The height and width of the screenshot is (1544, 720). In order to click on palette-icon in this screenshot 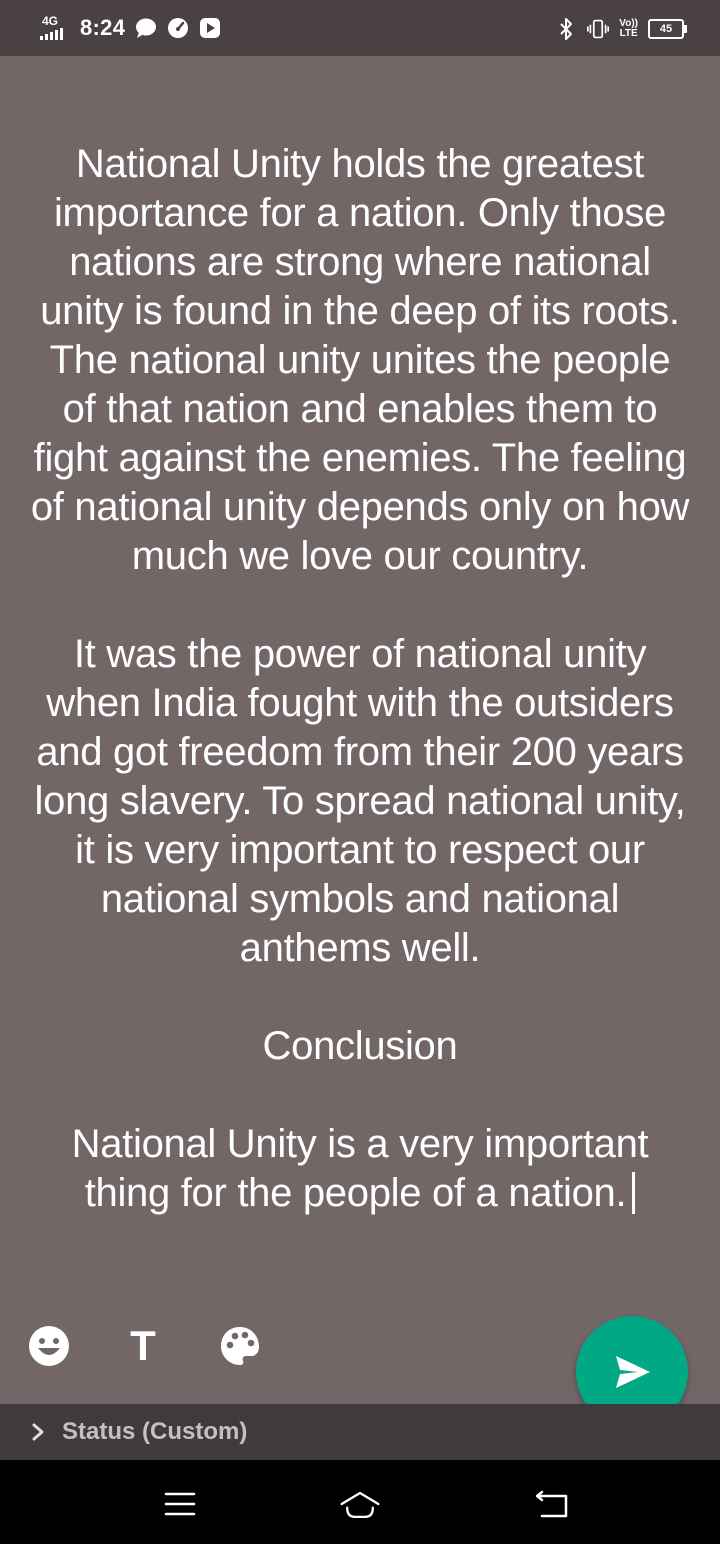, I will do `click(240, 1346)`.